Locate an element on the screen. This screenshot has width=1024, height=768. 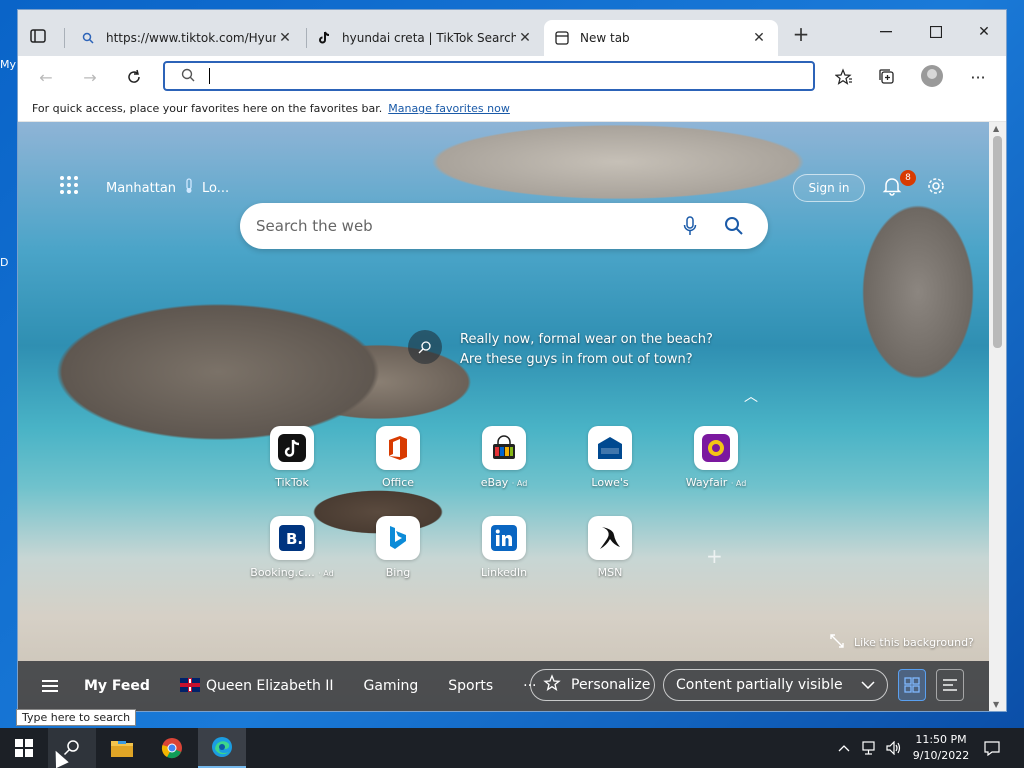
tab-actions-icon is located at coordinates (38, 36).